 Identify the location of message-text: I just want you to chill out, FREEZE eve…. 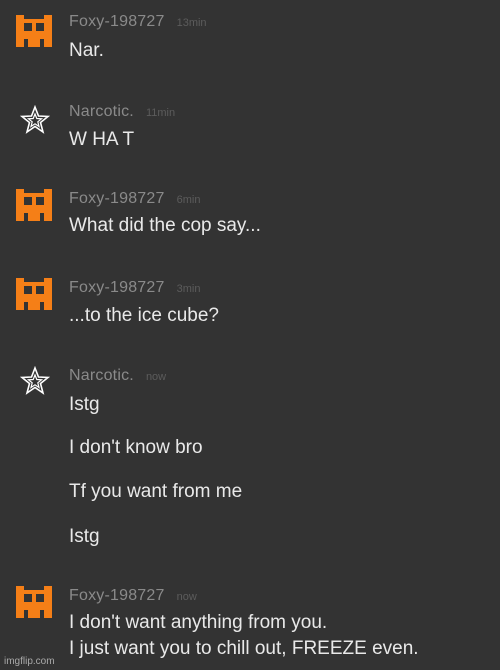
(244, 648).